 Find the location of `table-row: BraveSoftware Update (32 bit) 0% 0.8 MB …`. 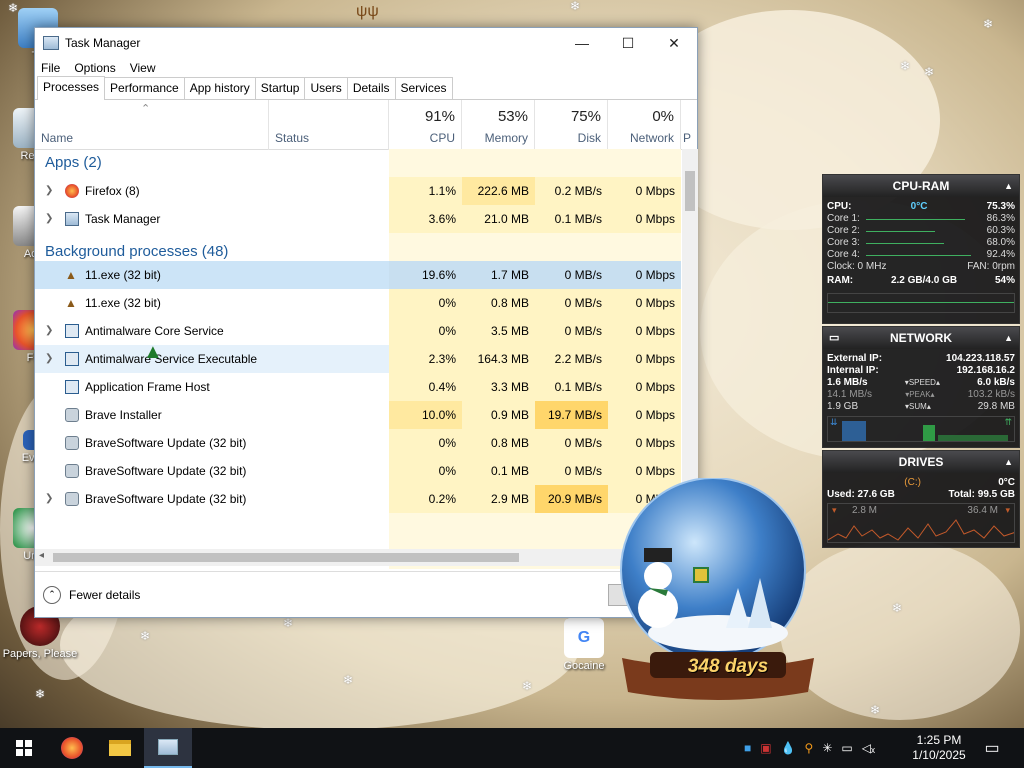

table-row: BraveSoftware Update (32 bit) 0% 0.8 MB … is located at coordinates (358, 443).